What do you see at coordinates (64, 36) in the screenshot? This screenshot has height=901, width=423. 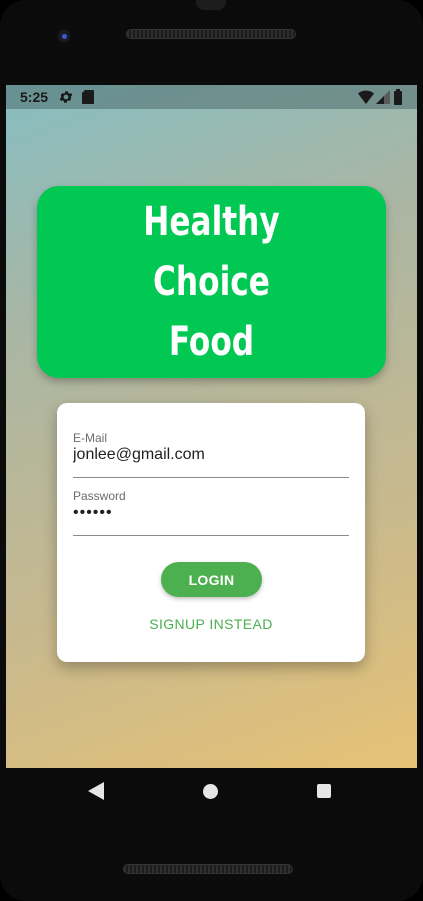 I see `front-camera` at bounding box center [64, 36].